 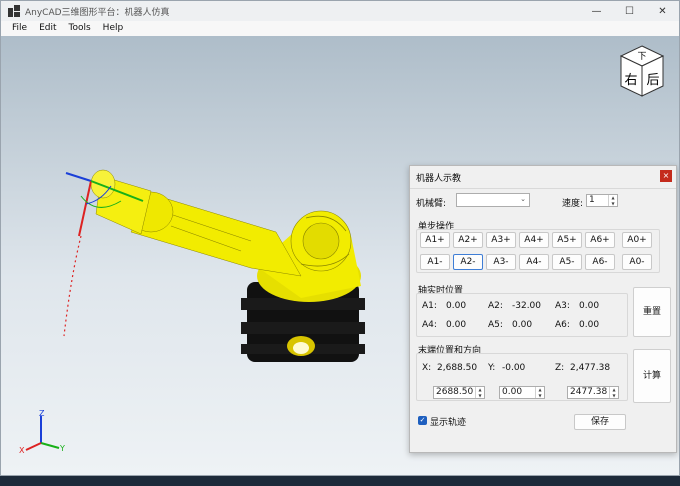 I want to click on a6-minus-button: A6-, so click(x=600, y=262).